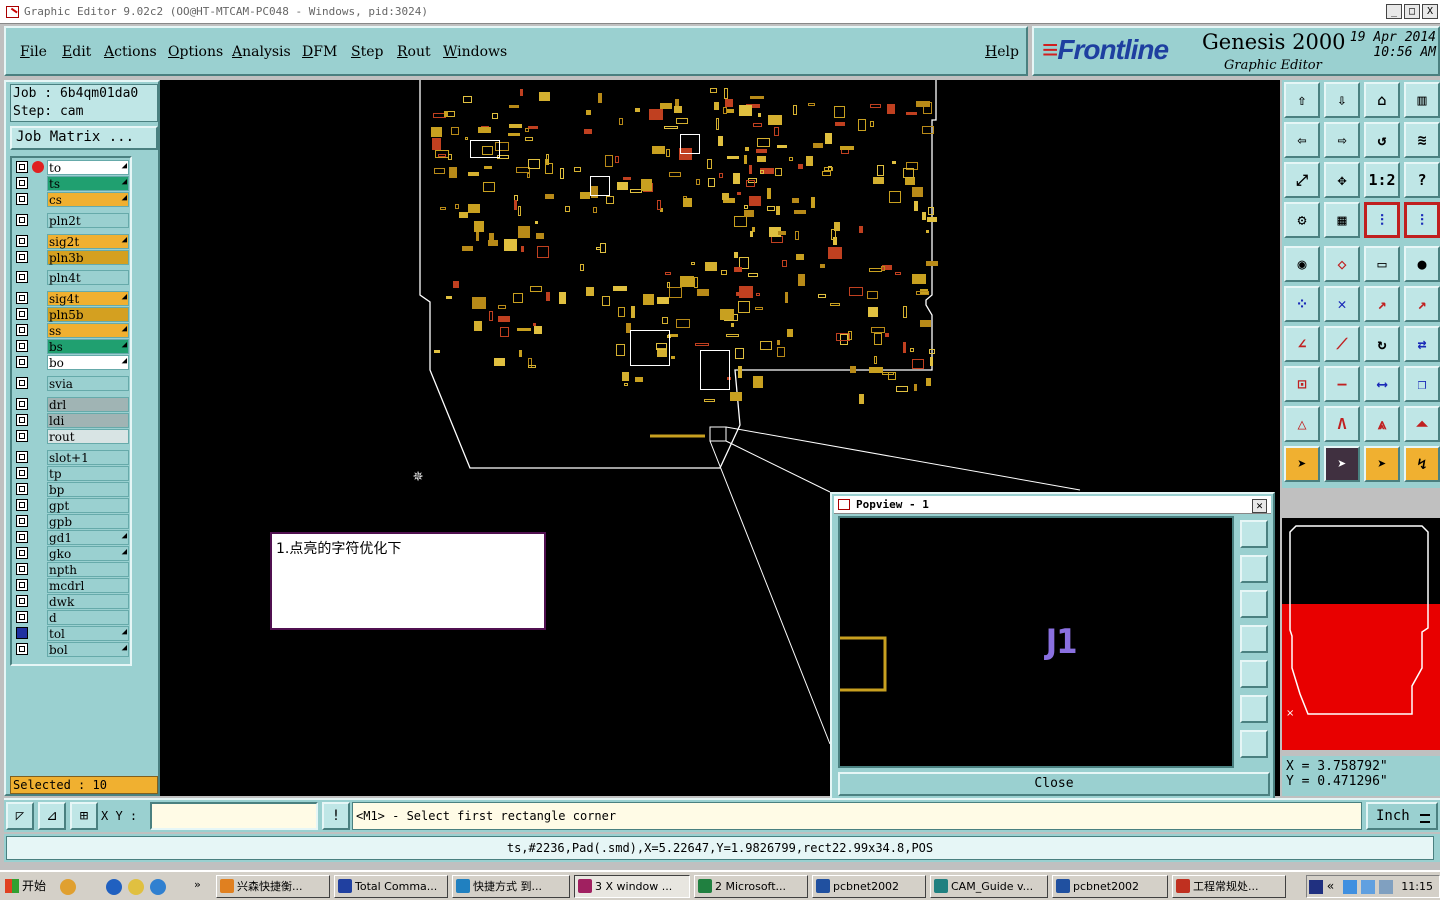 The width and height of the screenshot is (1440, 900). I want to click on layer-name: npth, so click(88, 569).